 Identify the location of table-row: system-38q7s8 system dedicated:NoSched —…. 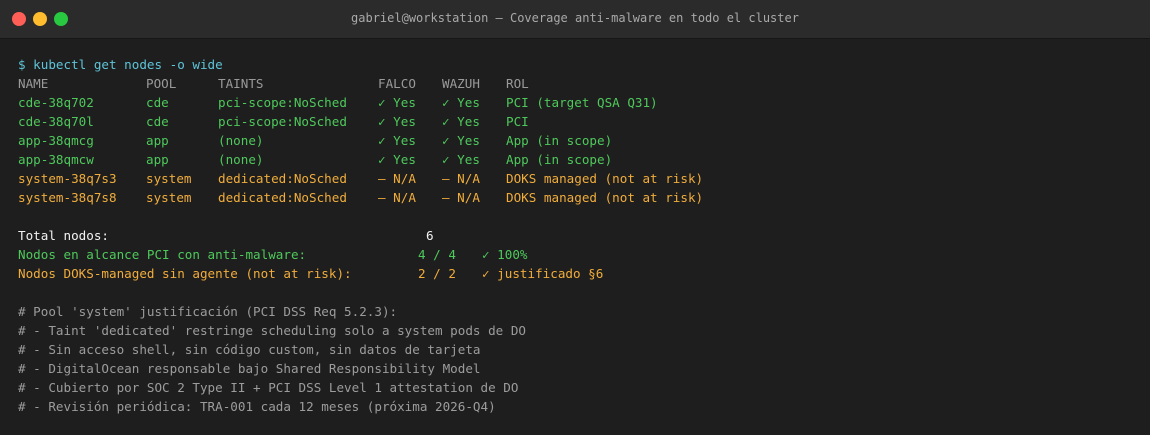
(579, 197).